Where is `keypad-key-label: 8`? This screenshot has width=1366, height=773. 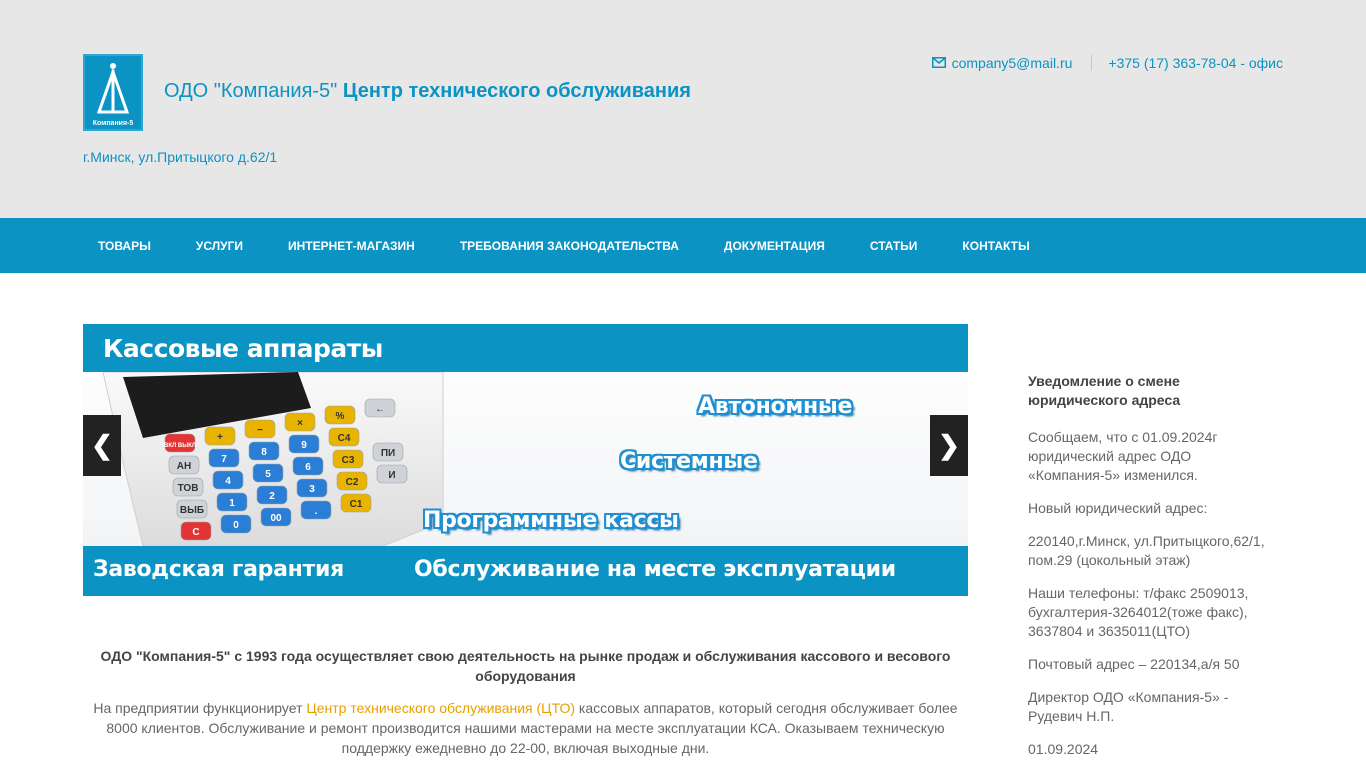 keypad-key-label: 8 is located at coordinates (264, 452).